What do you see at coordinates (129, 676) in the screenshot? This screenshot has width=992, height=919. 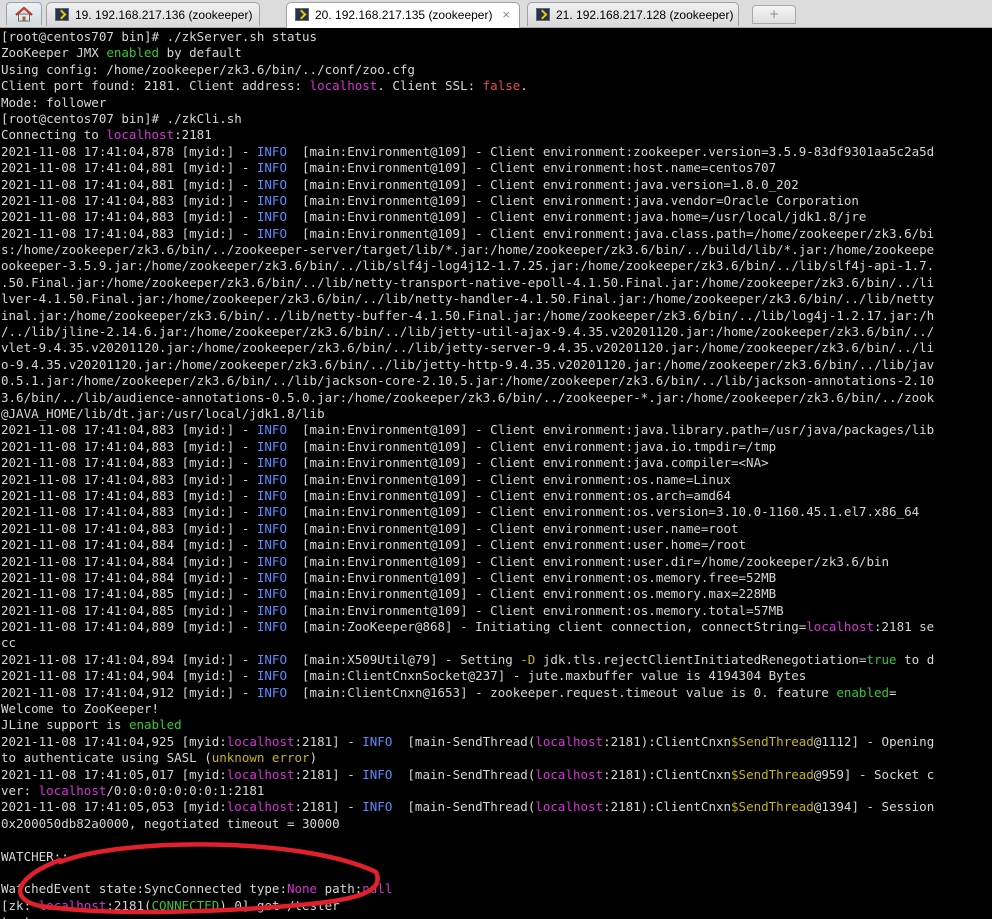 I see `terminal-text: 2021-11-08 17:41:04,904 [myid:] -` at bounding box center [129, 676].